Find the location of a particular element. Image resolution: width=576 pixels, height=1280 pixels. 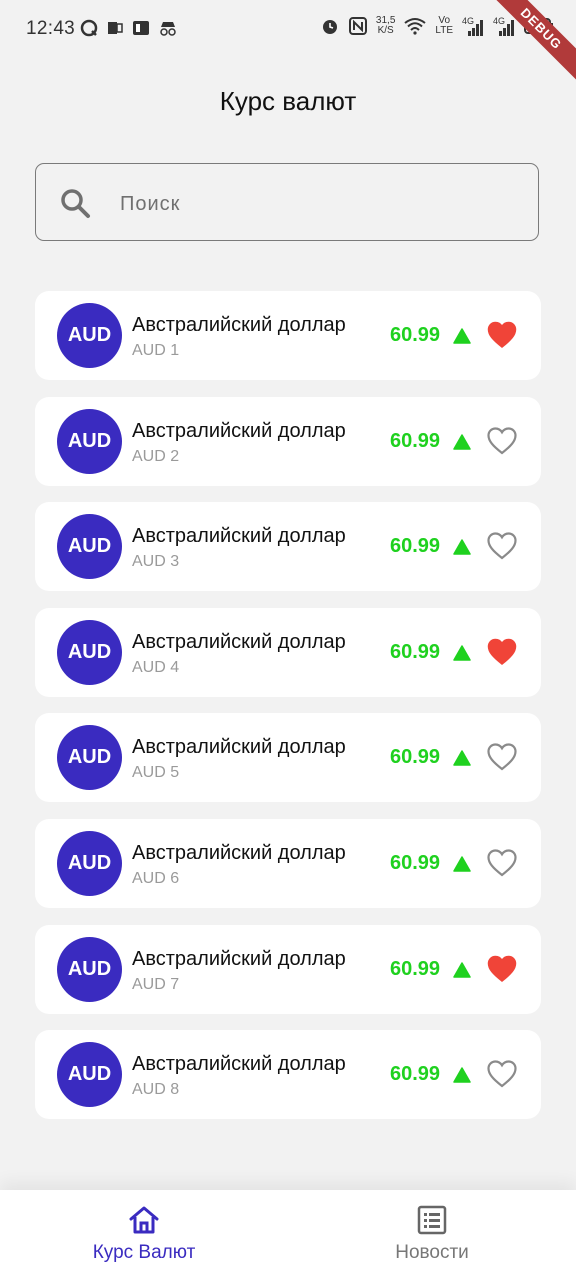

currency-card: AUD Австралийский доллар AUD 5 60.99 is located at coordinates (288, 758).